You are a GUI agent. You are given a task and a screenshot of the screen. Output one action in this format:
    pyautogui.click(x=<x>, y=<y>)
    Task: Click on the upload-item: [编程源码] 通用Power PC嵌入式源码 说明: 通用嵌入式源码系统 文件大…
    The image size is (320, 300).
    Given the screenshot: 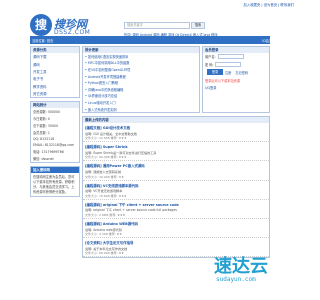 What is the action you would take?
    pyautogui.click(x=176, y=171)
    